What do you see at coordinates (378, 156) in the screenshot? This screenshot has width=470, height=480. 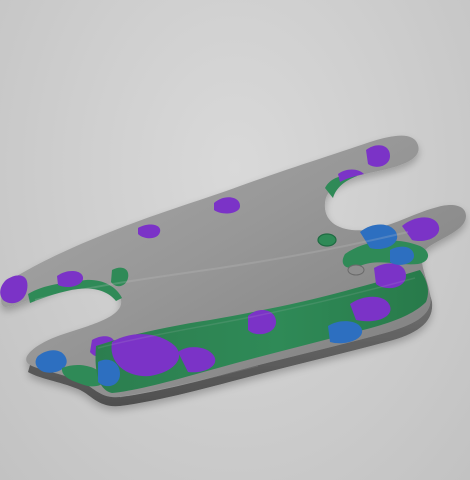 I see `patch-purple-top-right` at bounding box center [378, 156].